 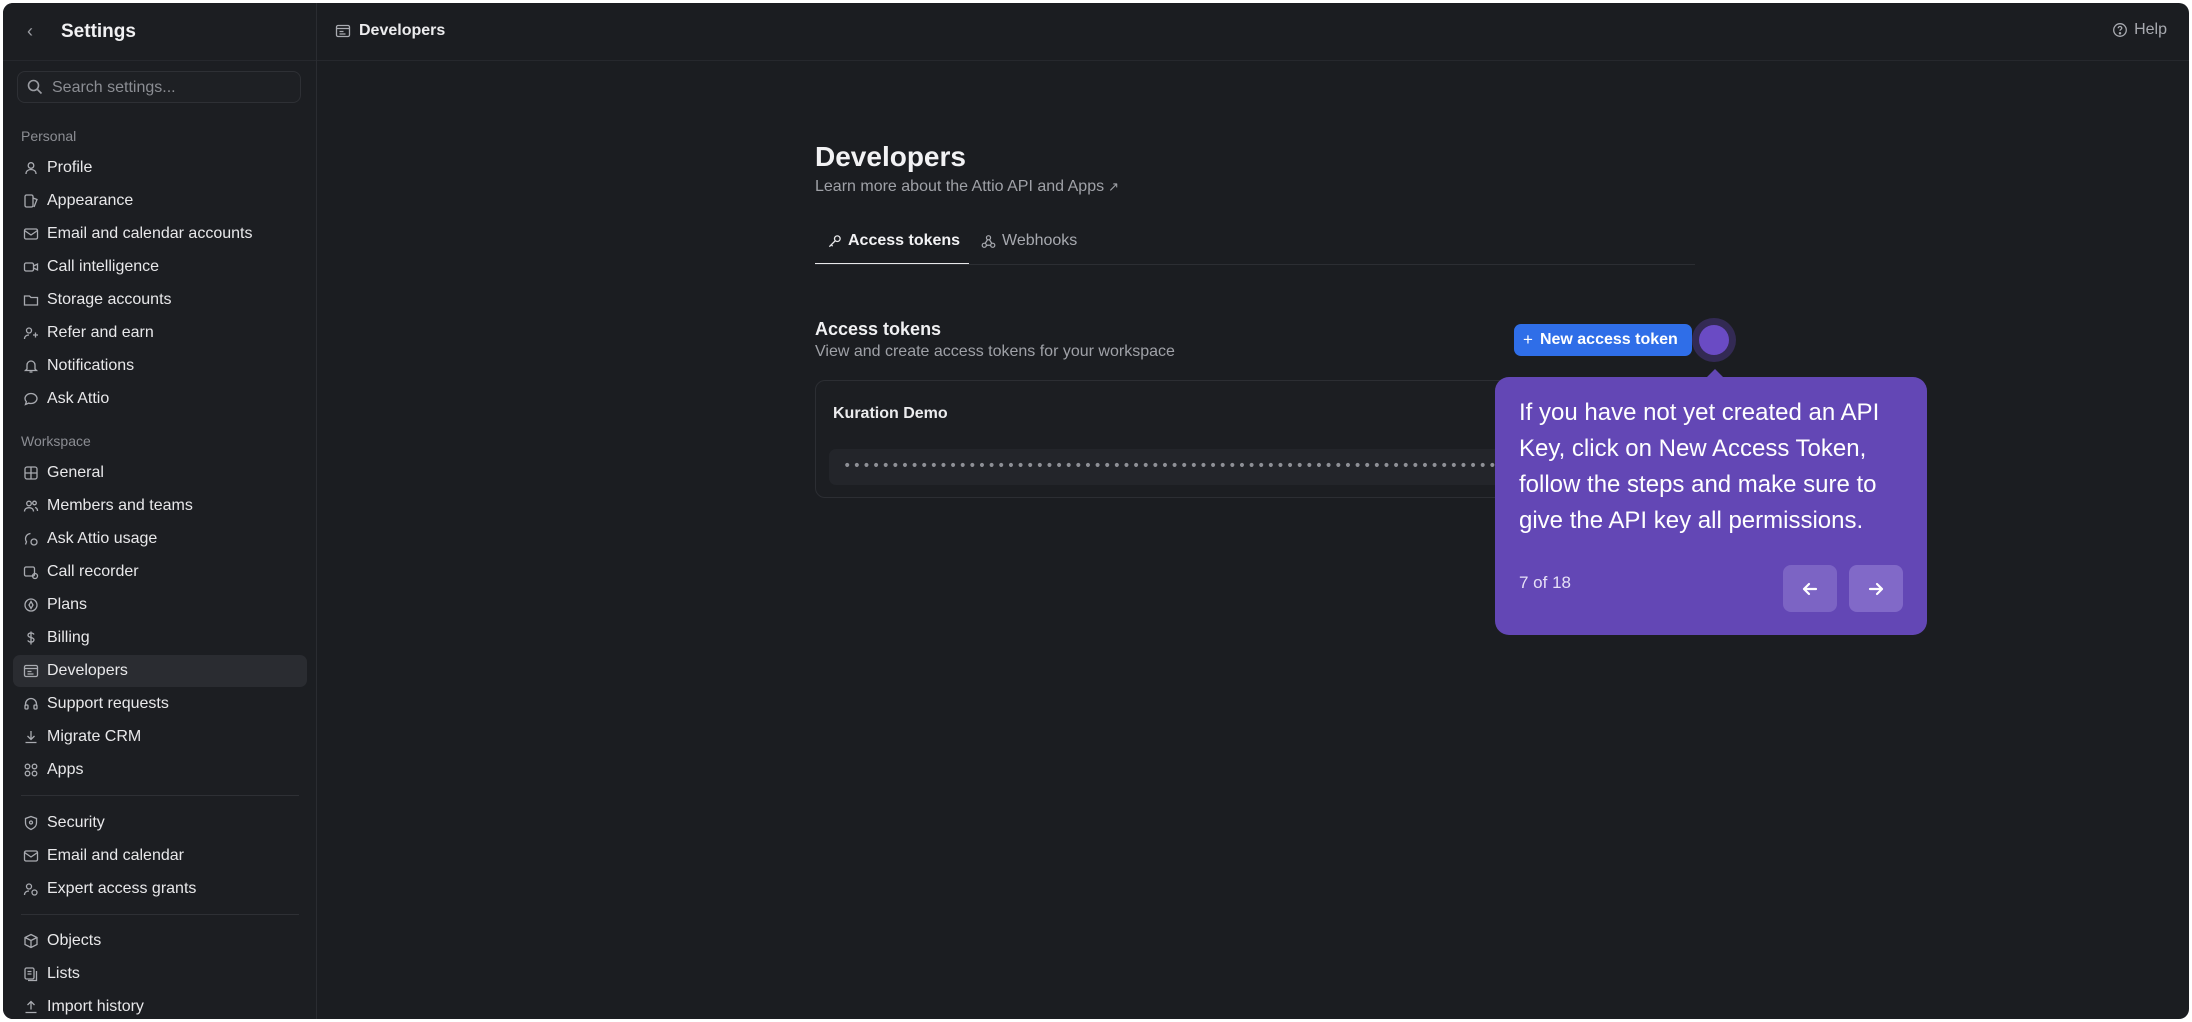 What do you see at coordinates (1528, 339) in the screenshot?
I see `plus-icon: +` at bounding box center [1528, 339].